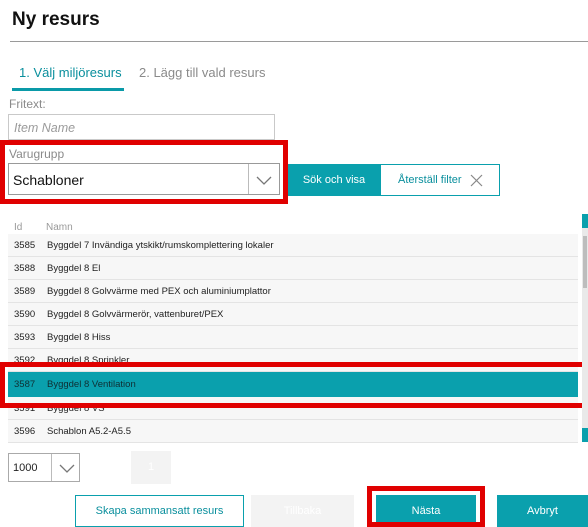 Image resolution: width=588 pixels, height=527 pixels. What do you see at coordinates (293, 337) in the screenshot?
I see `table-row: 3593 Byggdel 8 Hiss` at bounding box center [293, 337].